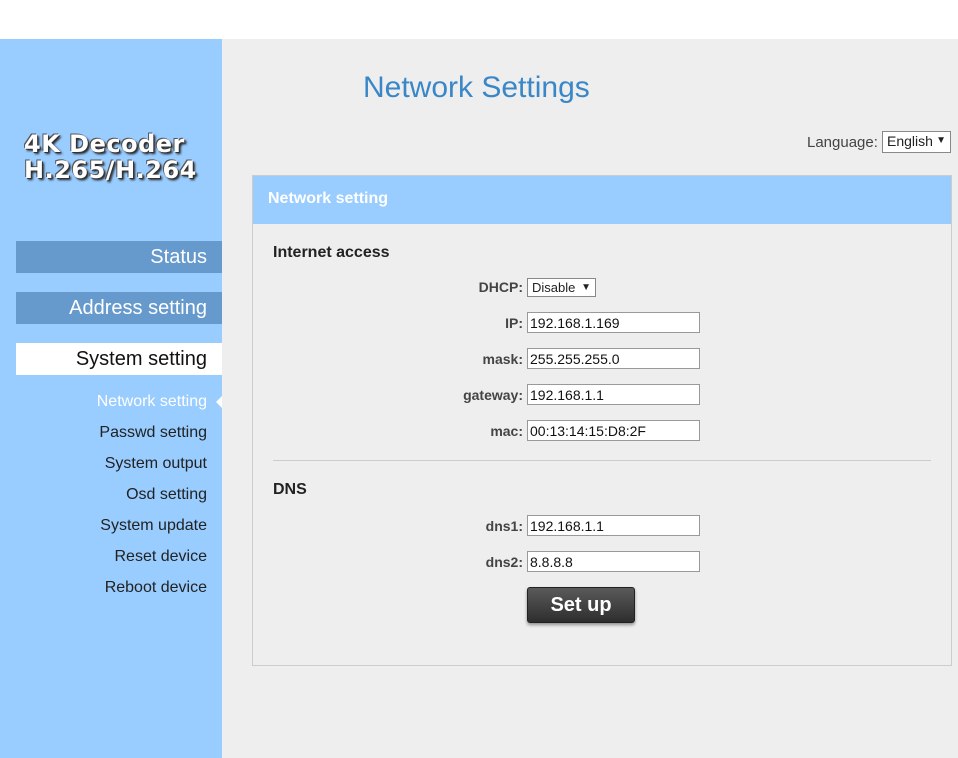  I want to click on subnav-reset-device: Reset device, so click(161, 557).